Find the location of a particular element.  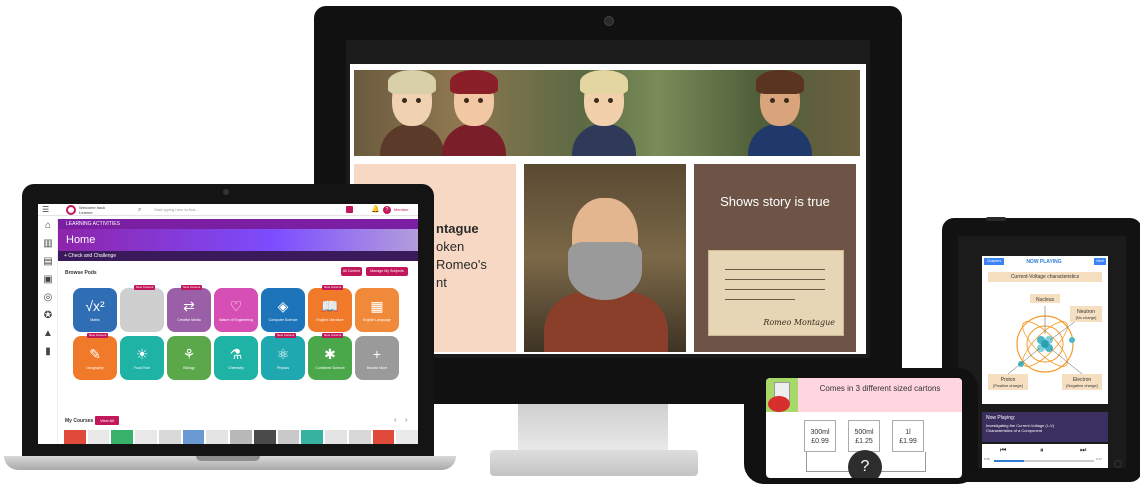

grad-cap-icon: ▲ is located at coordinates (48, 334).